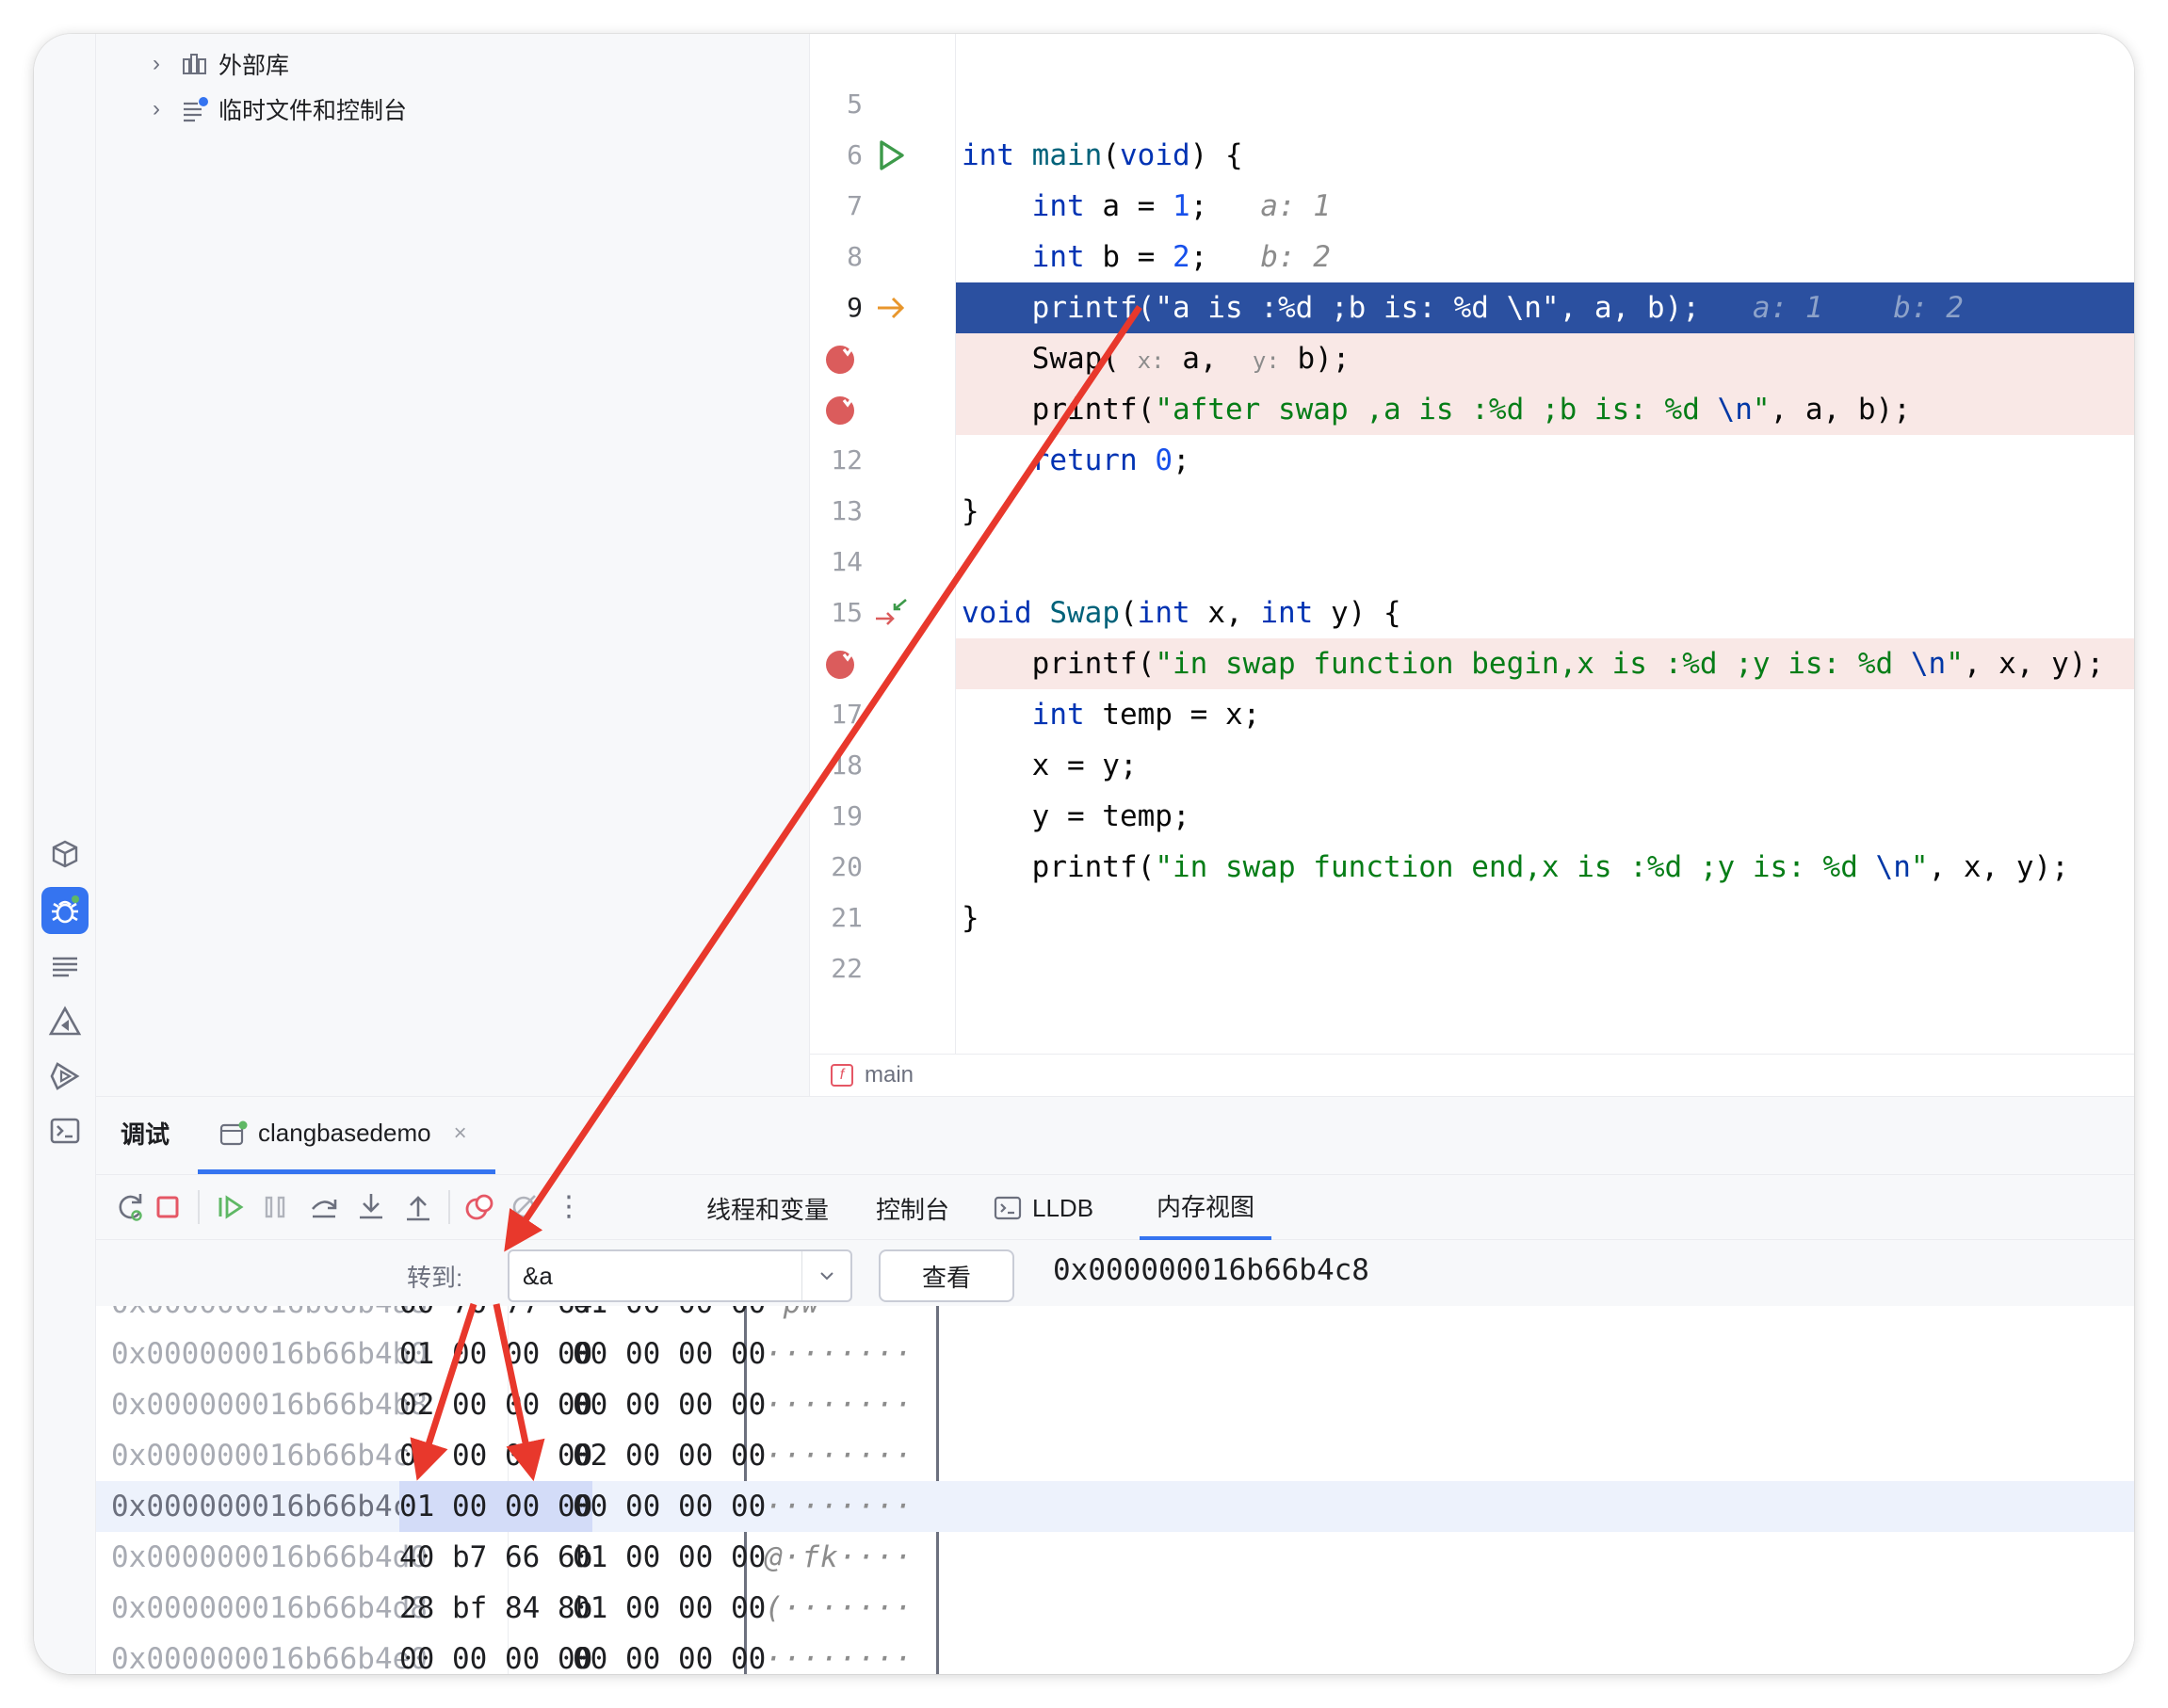 The width and height of the screenshot is (2168, 1708). I want to click on code-line: y = temp;, so click(1545, 816).